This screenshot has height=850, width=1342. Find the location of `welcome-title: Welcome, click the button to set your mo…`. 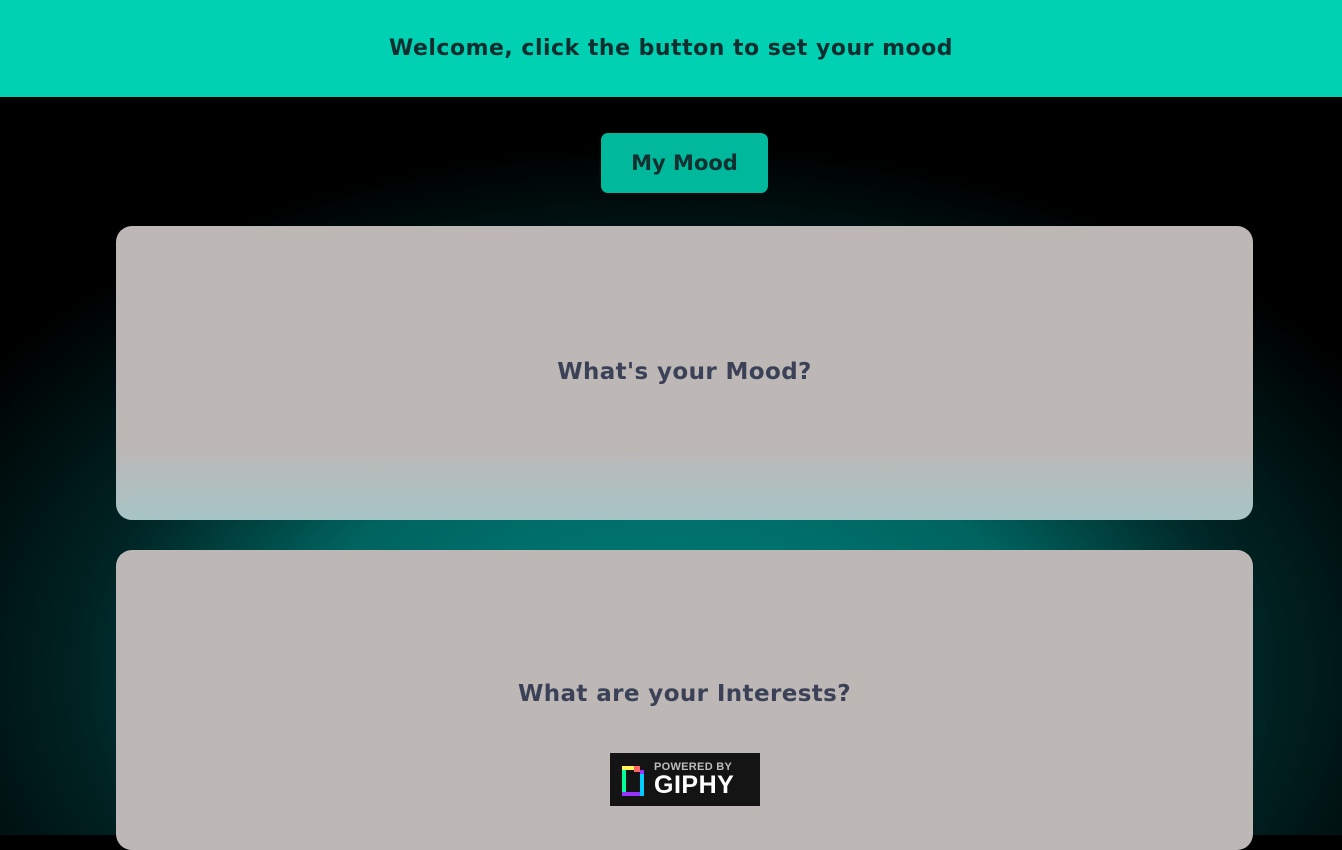

welcome-title: Welcome, click the button to set your mo… is located at coordinates (671, 48).